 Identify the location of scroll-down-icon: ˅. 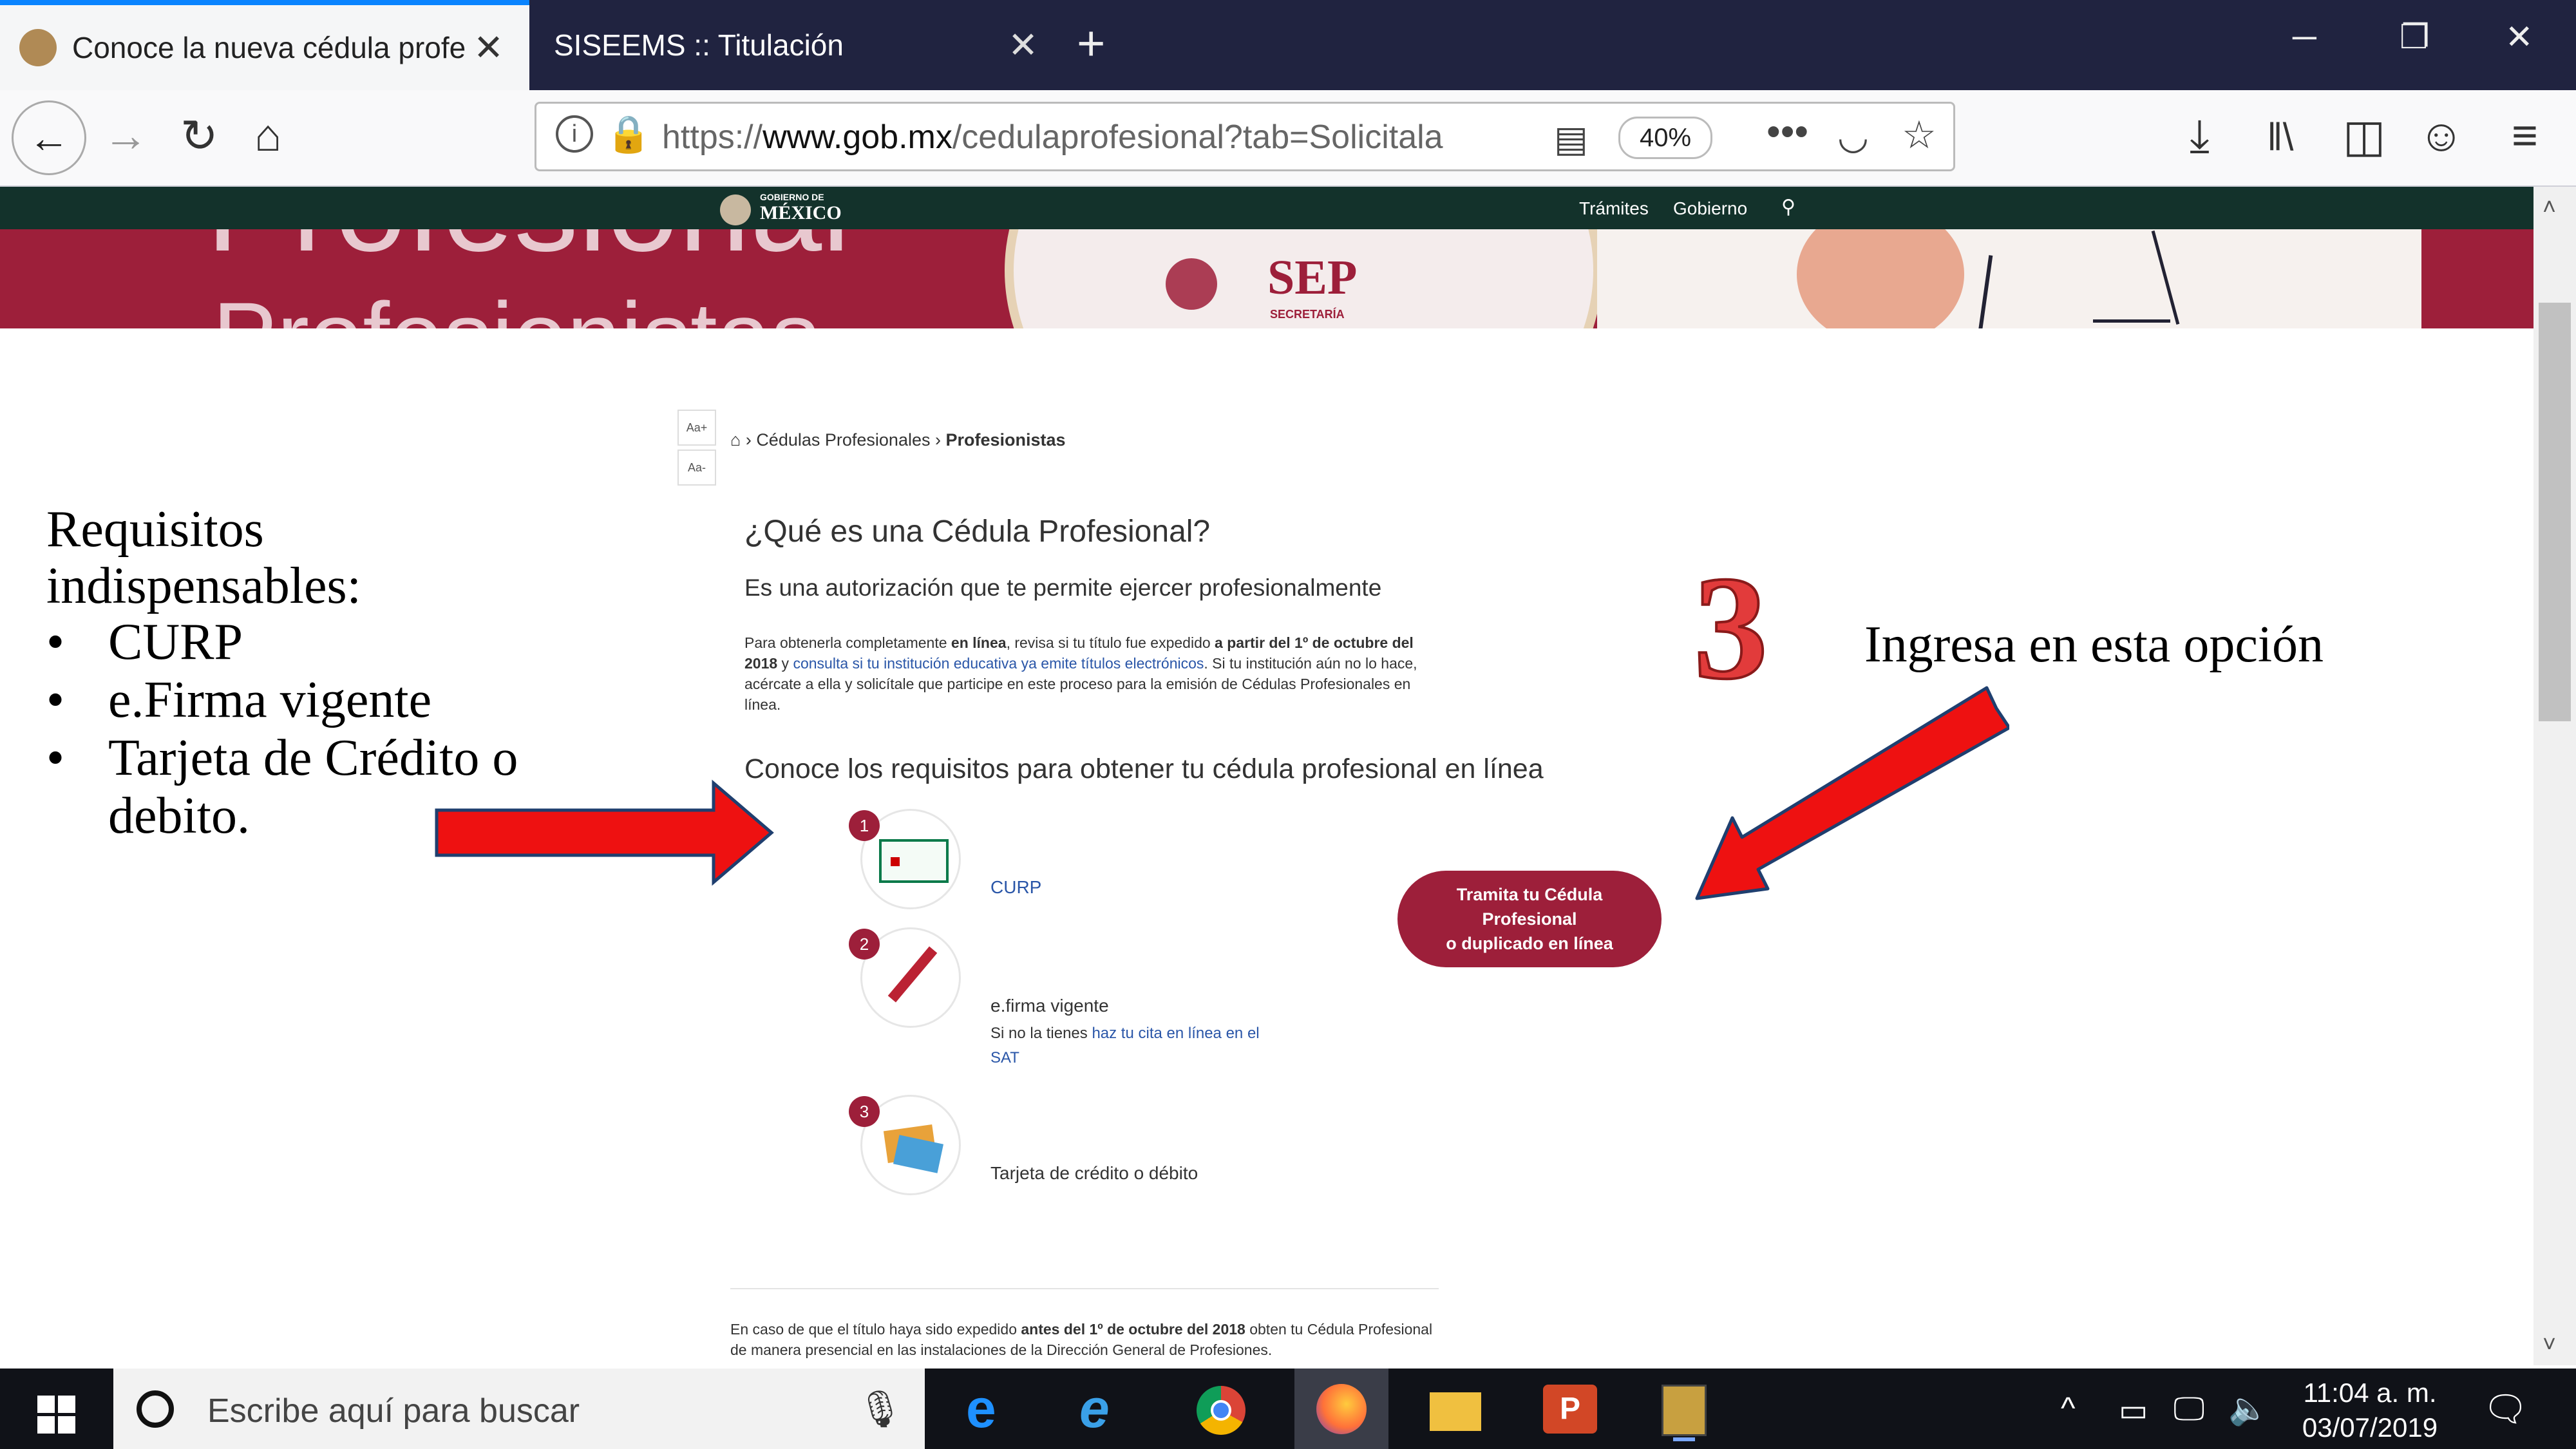
(2549, 1345).